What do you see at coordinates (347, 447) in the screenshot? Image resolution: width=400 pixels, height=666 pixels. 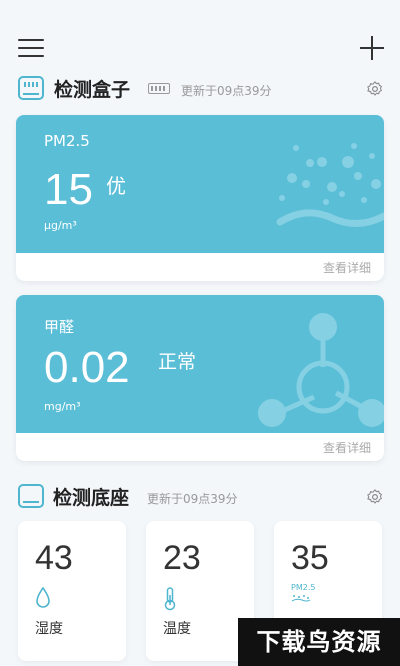 I see `formaldehyde-detail-link: 查看详细` at bounding box center [347, 447].